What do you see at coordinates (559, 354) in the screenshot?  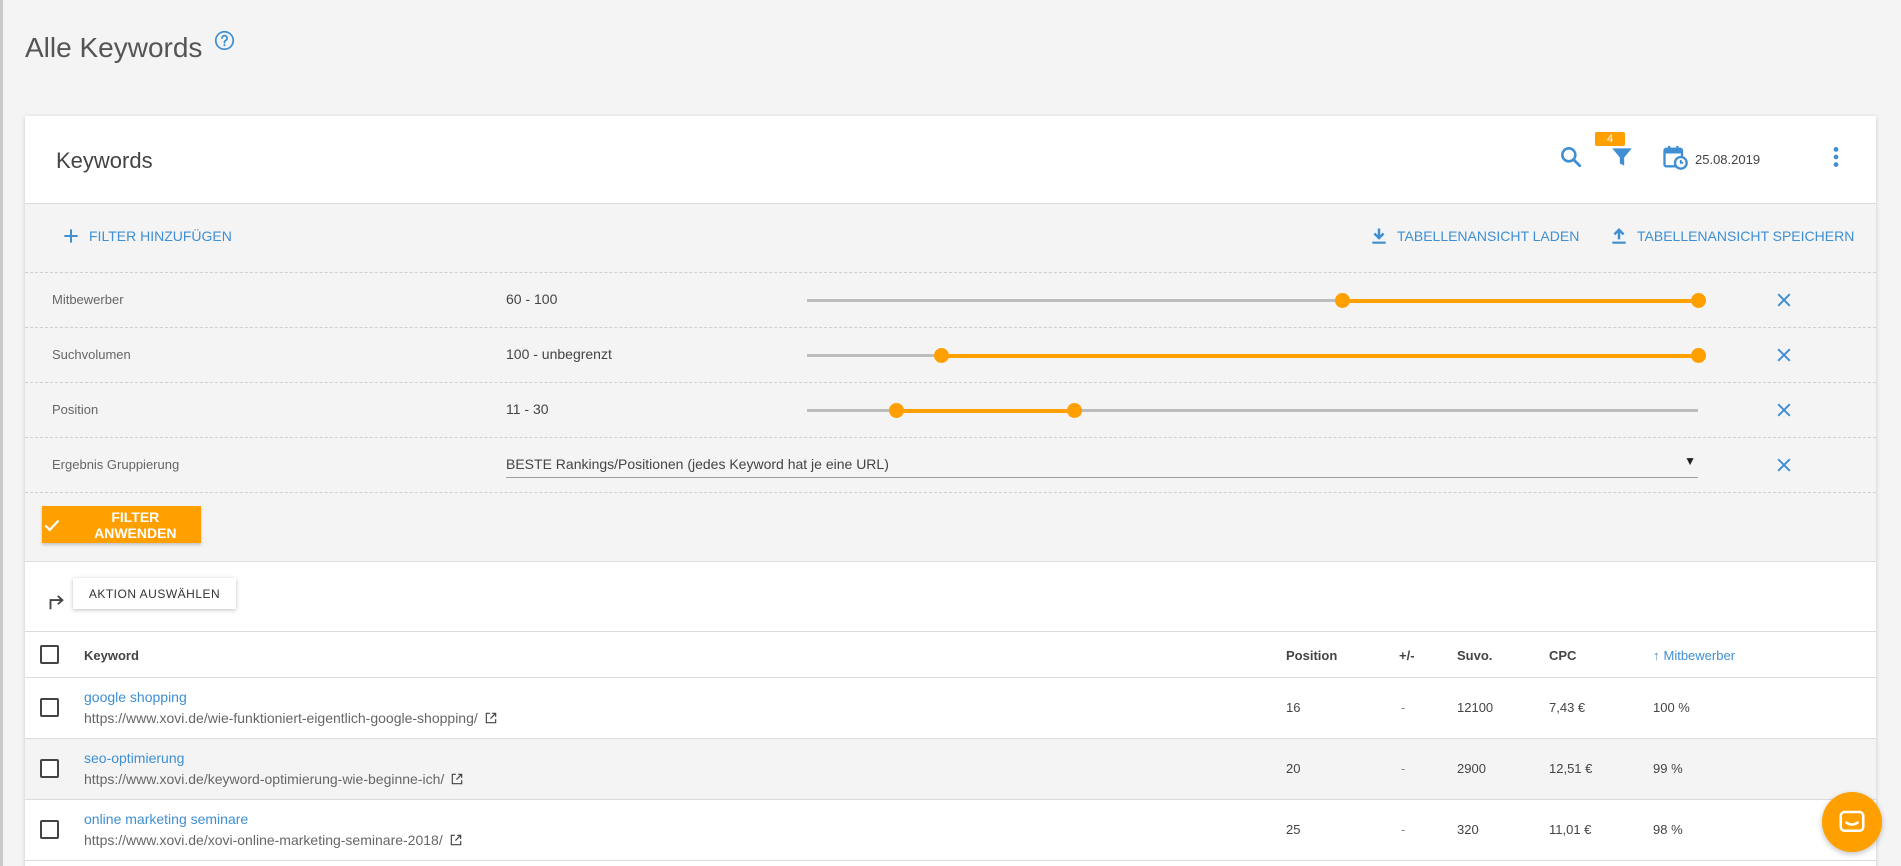 I see `filter-range-value: 100 - unbegrenzt` at bounding box center [559, 354].